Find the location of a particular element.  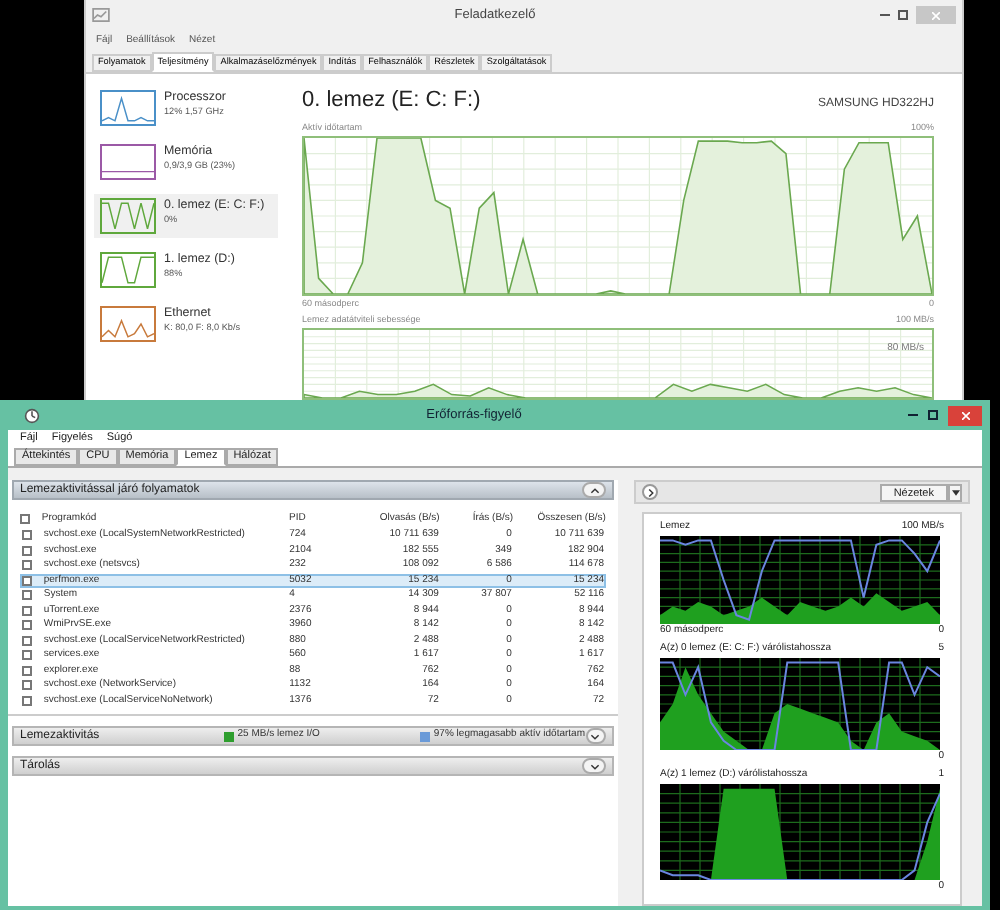

close-button is located at coordinates (965, 415).